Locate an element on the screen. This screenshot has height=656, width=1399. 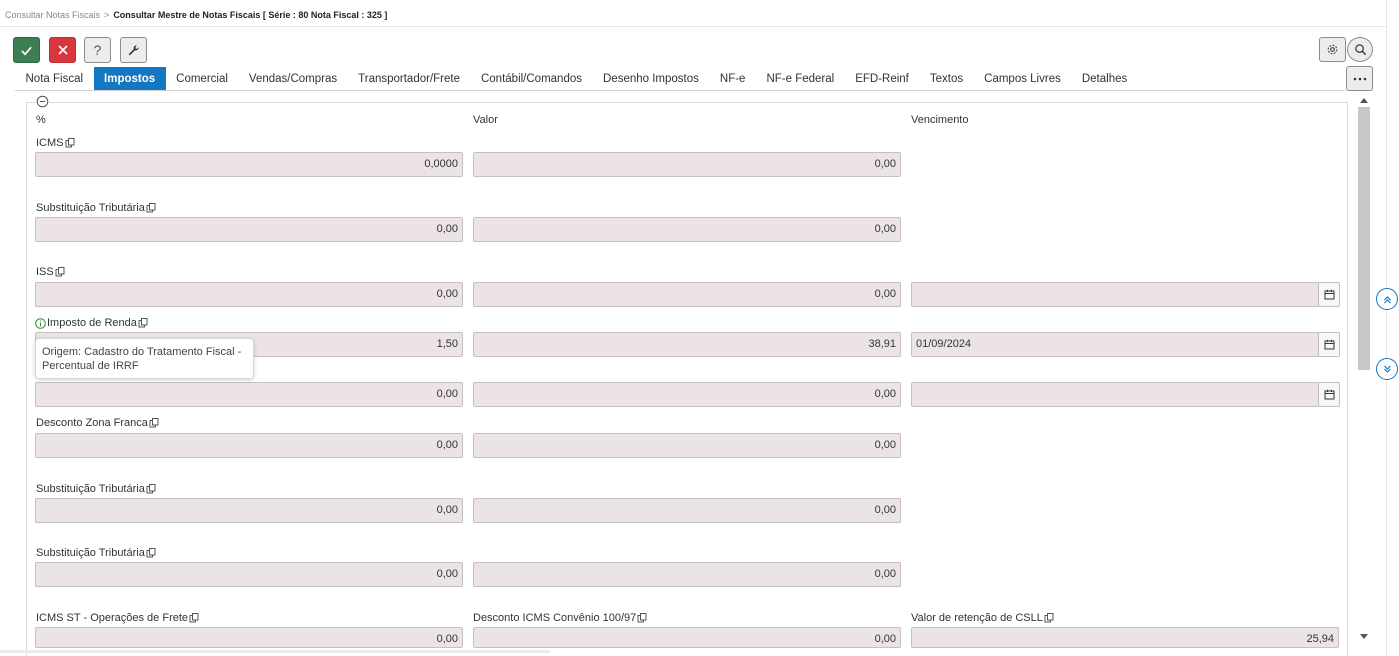
header-value: Valor is located at coordinates (485, 120).